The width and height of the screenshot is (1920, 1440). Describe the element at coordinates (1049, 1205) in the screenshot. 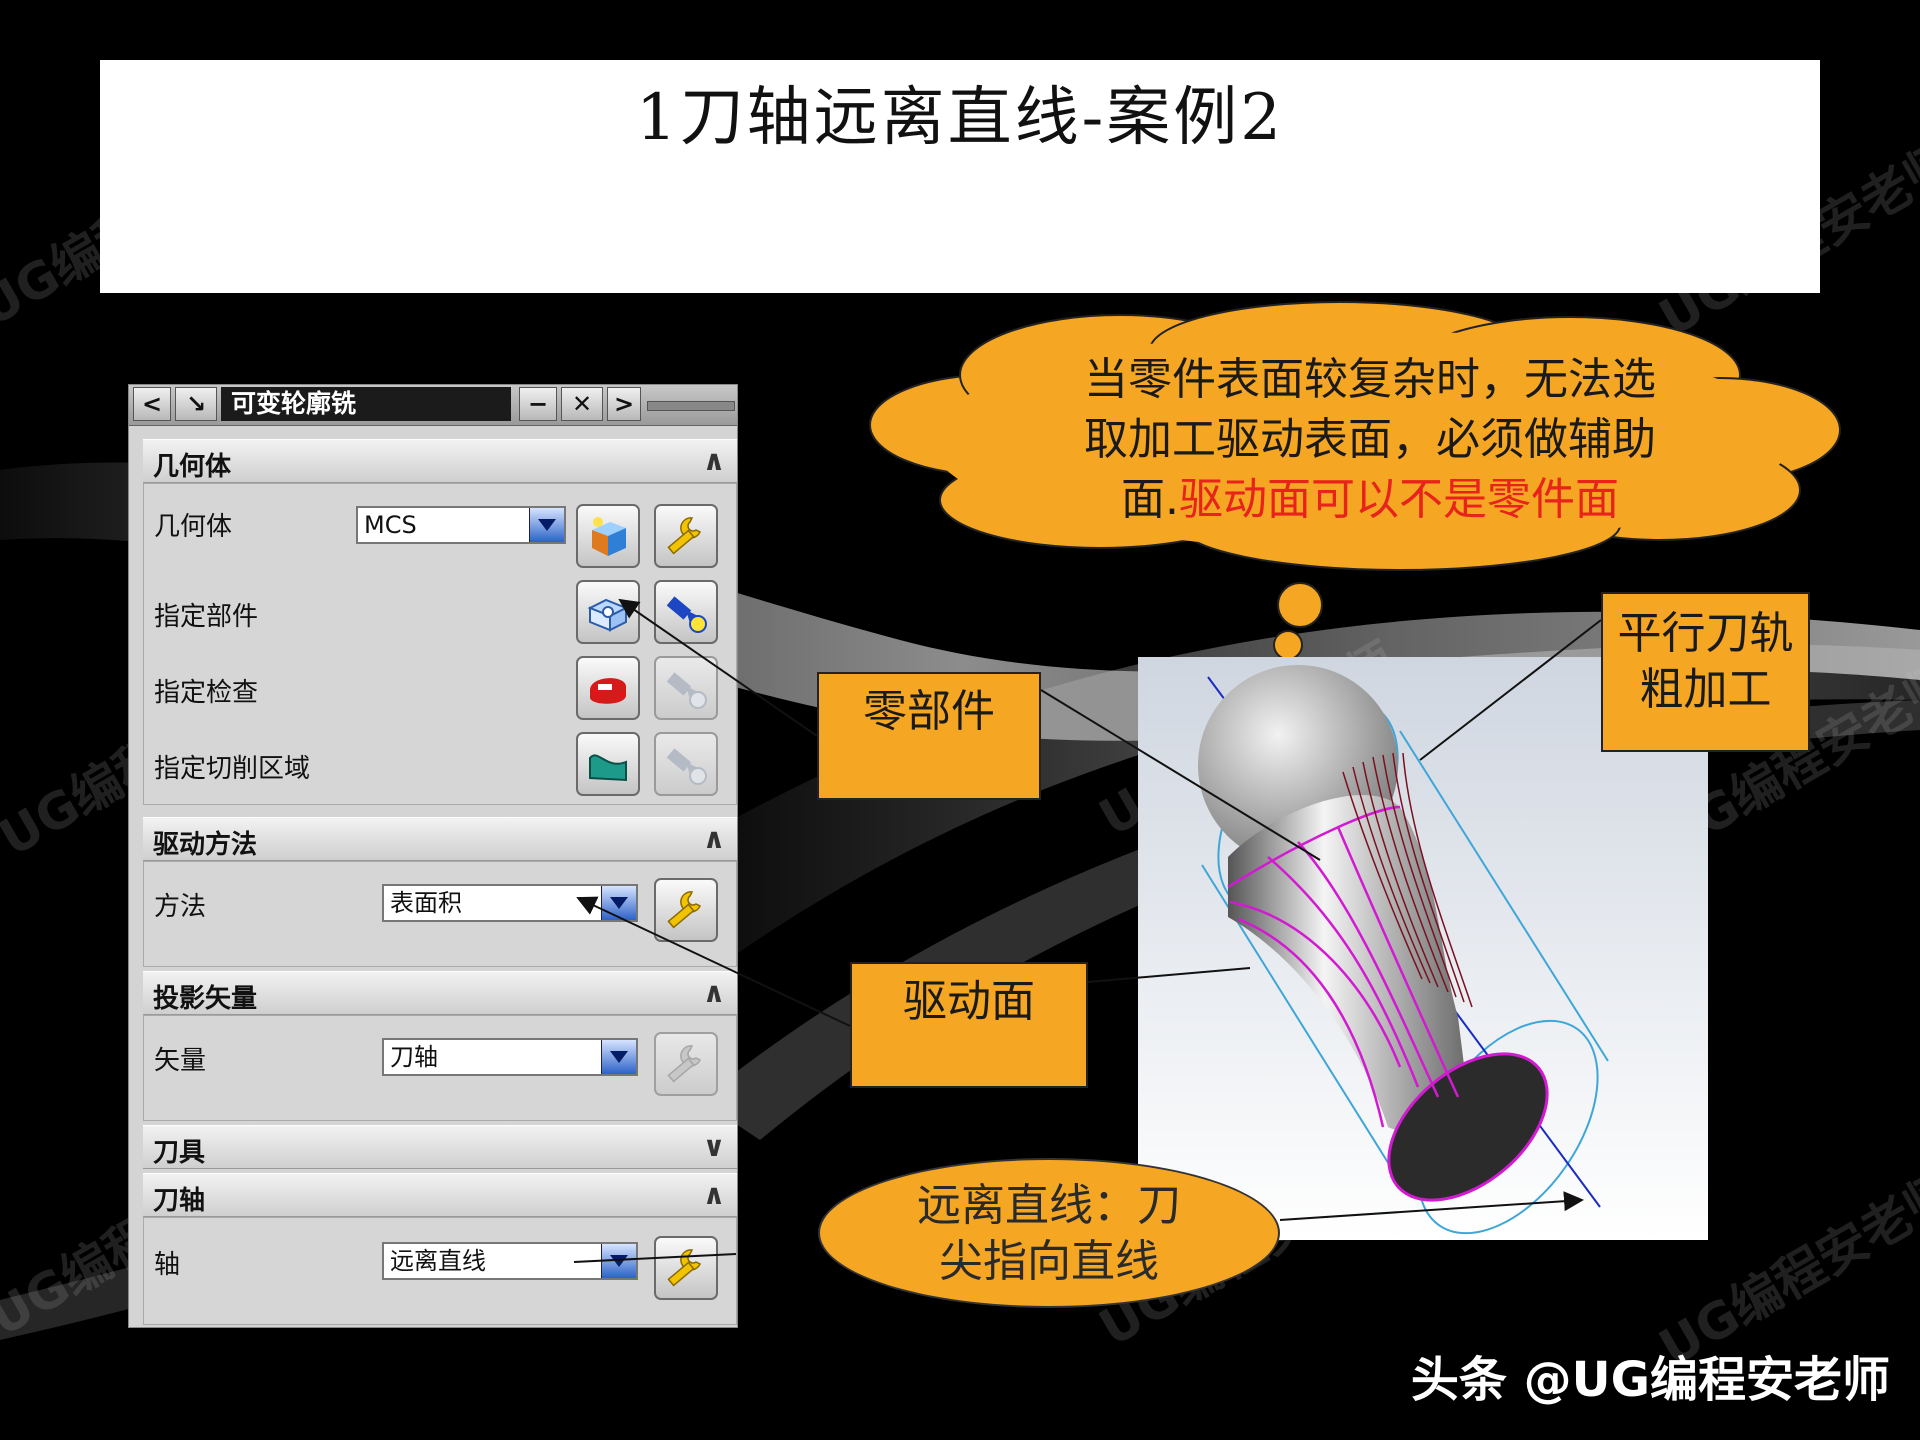

I see `callout-line: 远离直线：刀` at that location.